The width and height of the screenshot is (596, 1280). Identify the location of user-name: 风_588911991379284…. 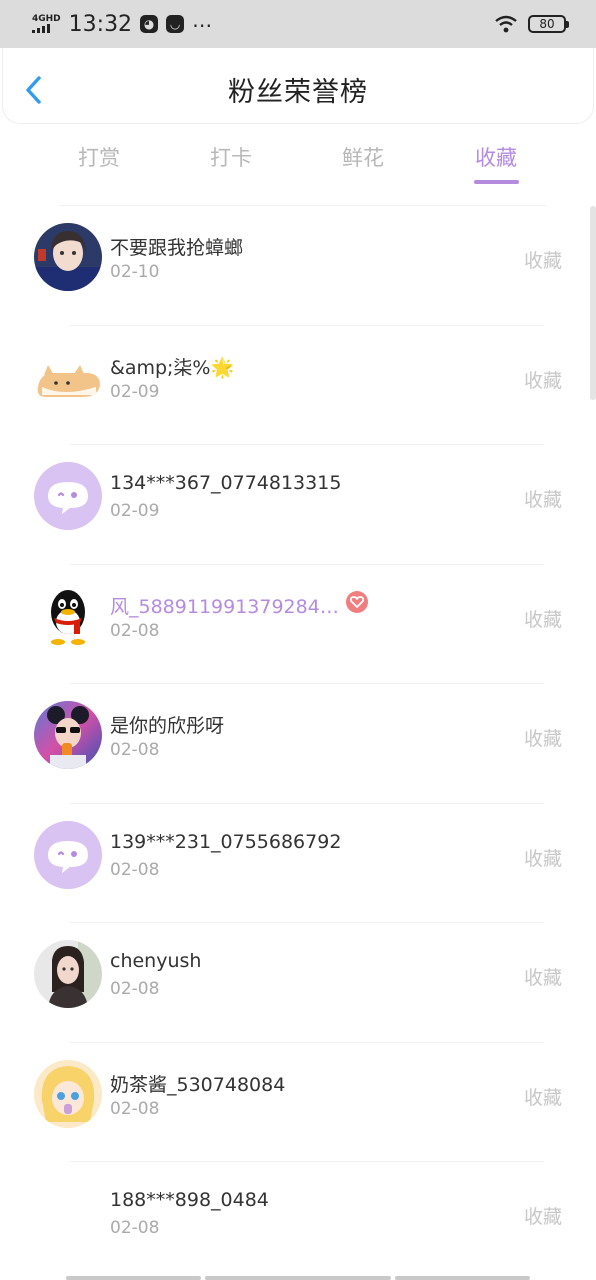
(224, 606).